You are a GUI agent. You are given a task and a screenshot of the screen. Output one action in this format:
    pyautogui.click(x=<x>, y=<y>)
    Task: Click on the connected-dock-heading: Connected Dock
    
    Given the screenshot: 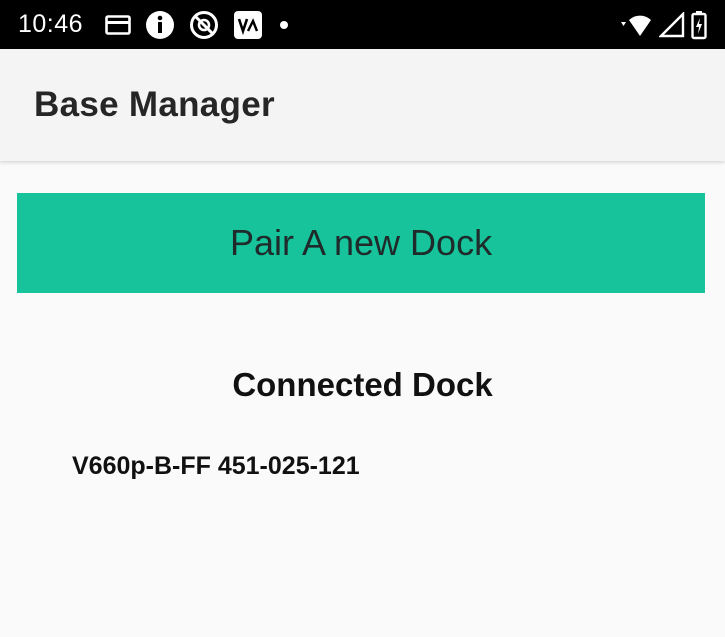 What is the action you would take?
    pyautogui.click(x=362, y=384)
    